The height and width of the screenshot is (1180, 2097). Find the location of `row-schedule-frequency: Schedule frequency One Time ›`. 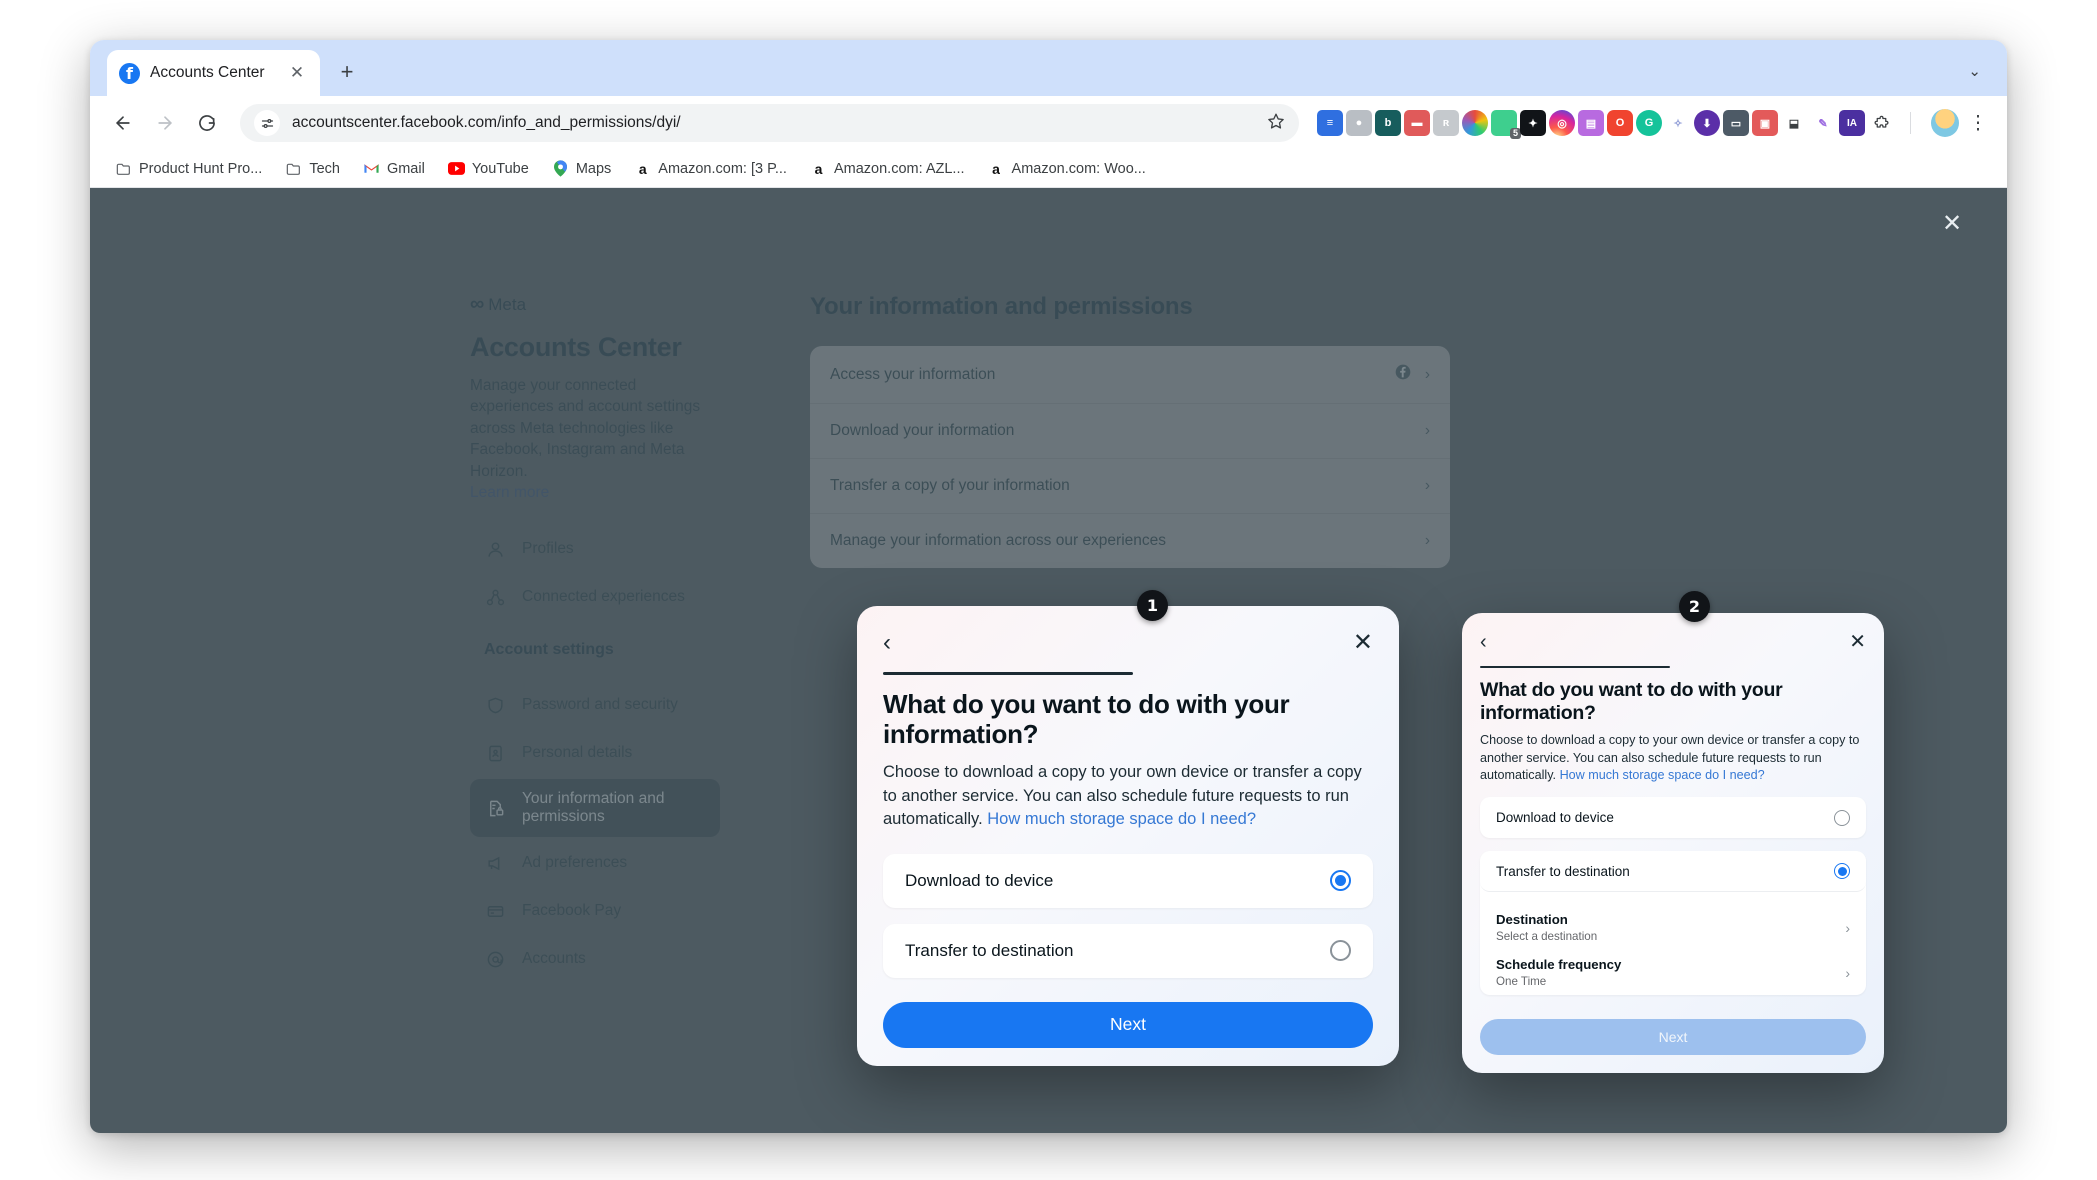

row-schedule-frequency: Schedule frequency One Time › is located at coordinates (1673, 972).